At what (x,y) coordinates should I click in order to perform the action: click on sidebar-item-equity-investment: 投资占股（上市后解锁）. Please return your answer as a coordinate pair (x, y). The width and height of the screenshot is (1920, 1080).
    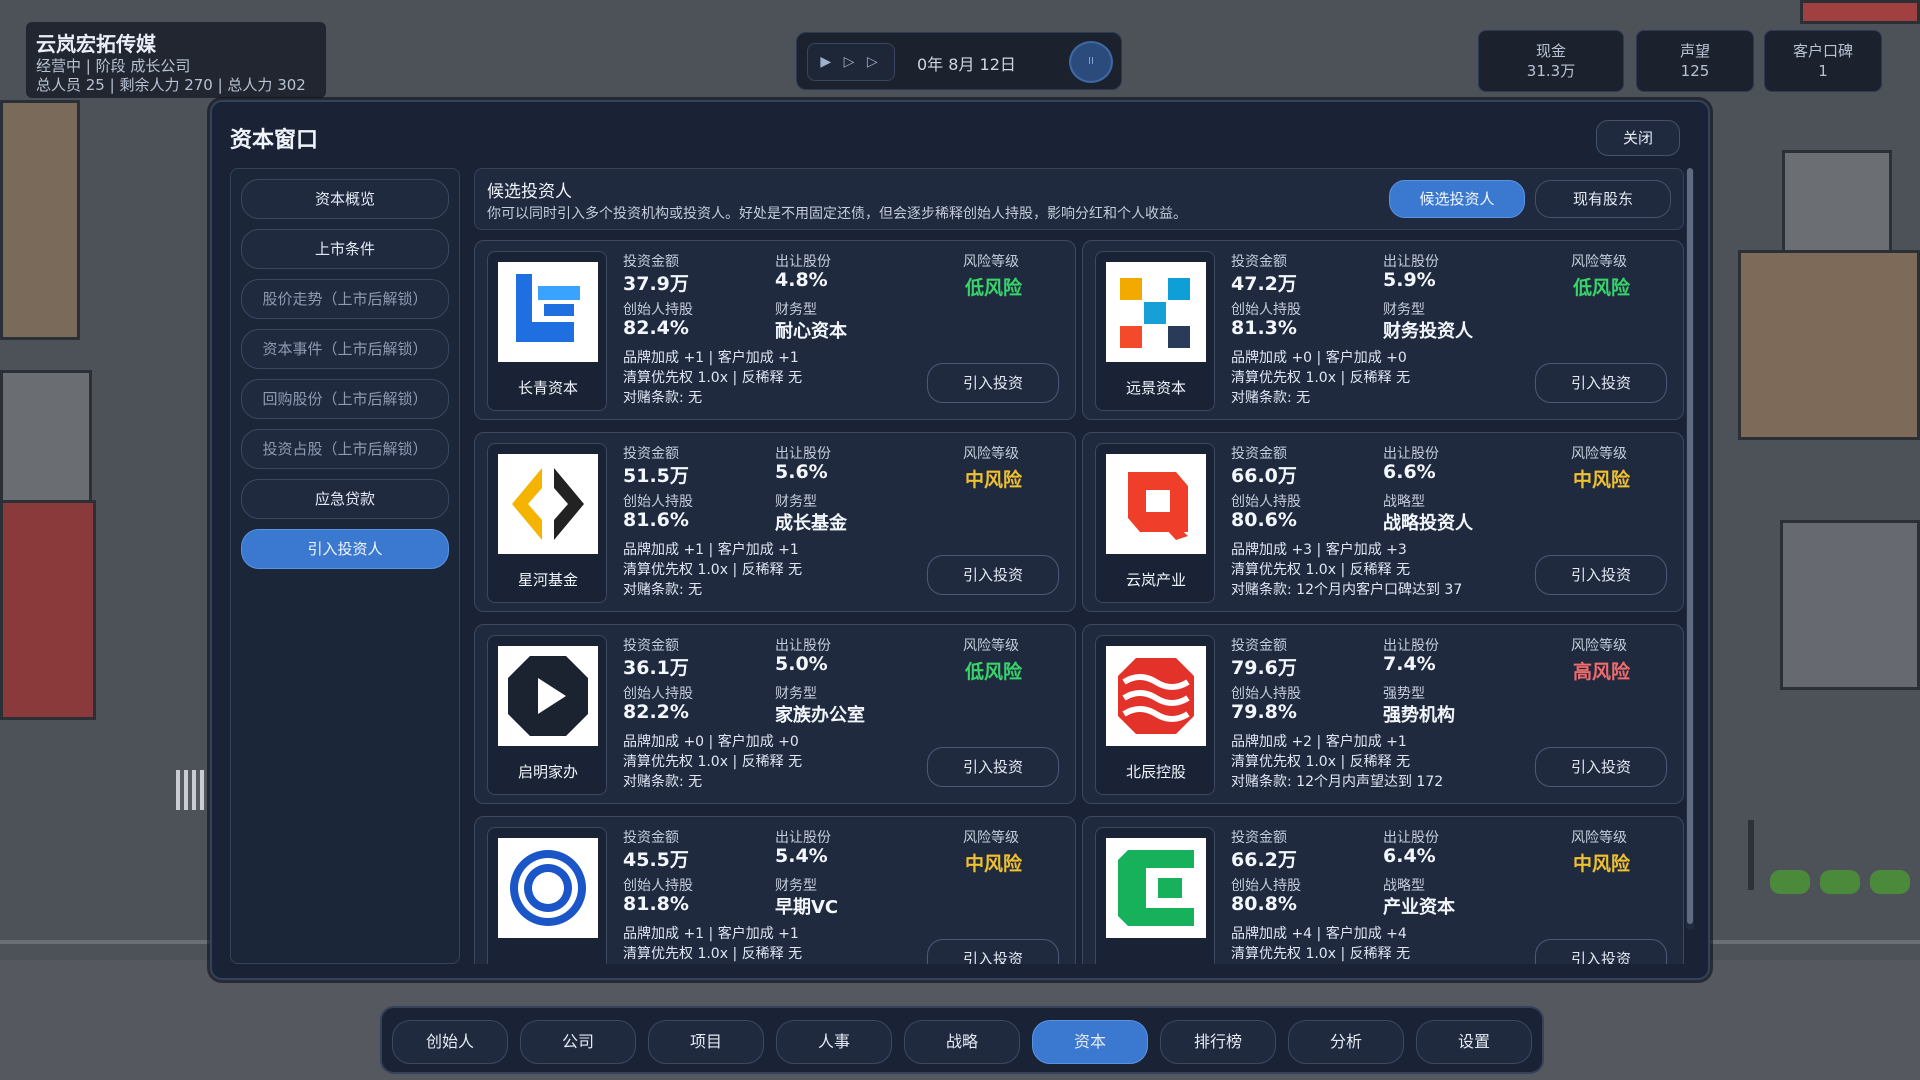
    Looking at the image, I should click on (345, 449).